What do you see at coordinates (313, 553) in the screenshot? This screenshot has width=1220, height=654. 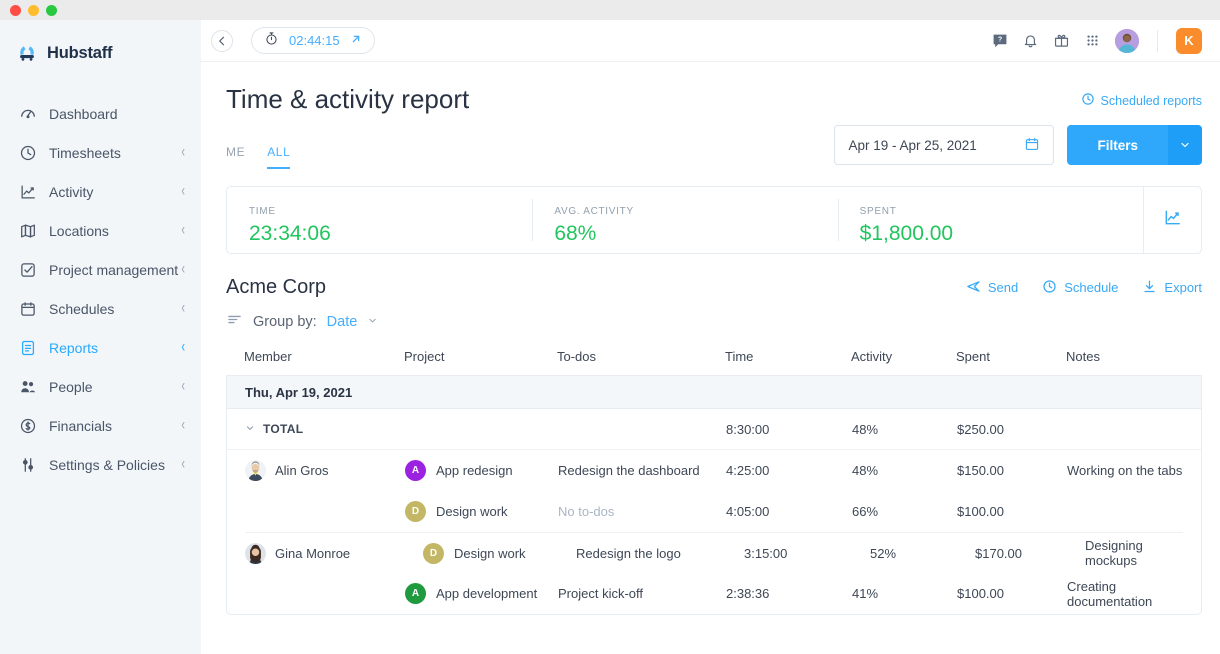 I see `member-name: Gina Monroe` at bounding box center [313, 553].